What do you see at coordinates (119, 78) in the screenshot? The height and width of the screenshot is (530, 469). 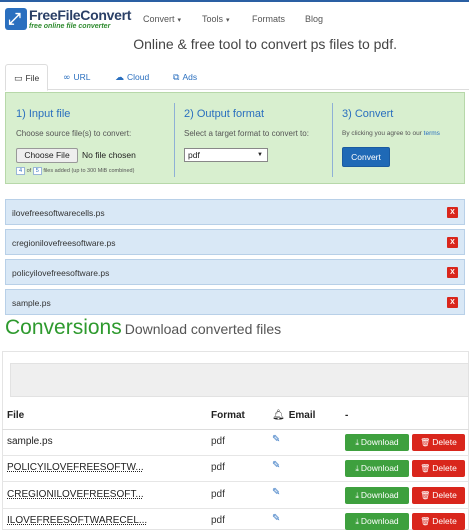 I see `cloud-icon: ☁` at bounding box center [119, 78].